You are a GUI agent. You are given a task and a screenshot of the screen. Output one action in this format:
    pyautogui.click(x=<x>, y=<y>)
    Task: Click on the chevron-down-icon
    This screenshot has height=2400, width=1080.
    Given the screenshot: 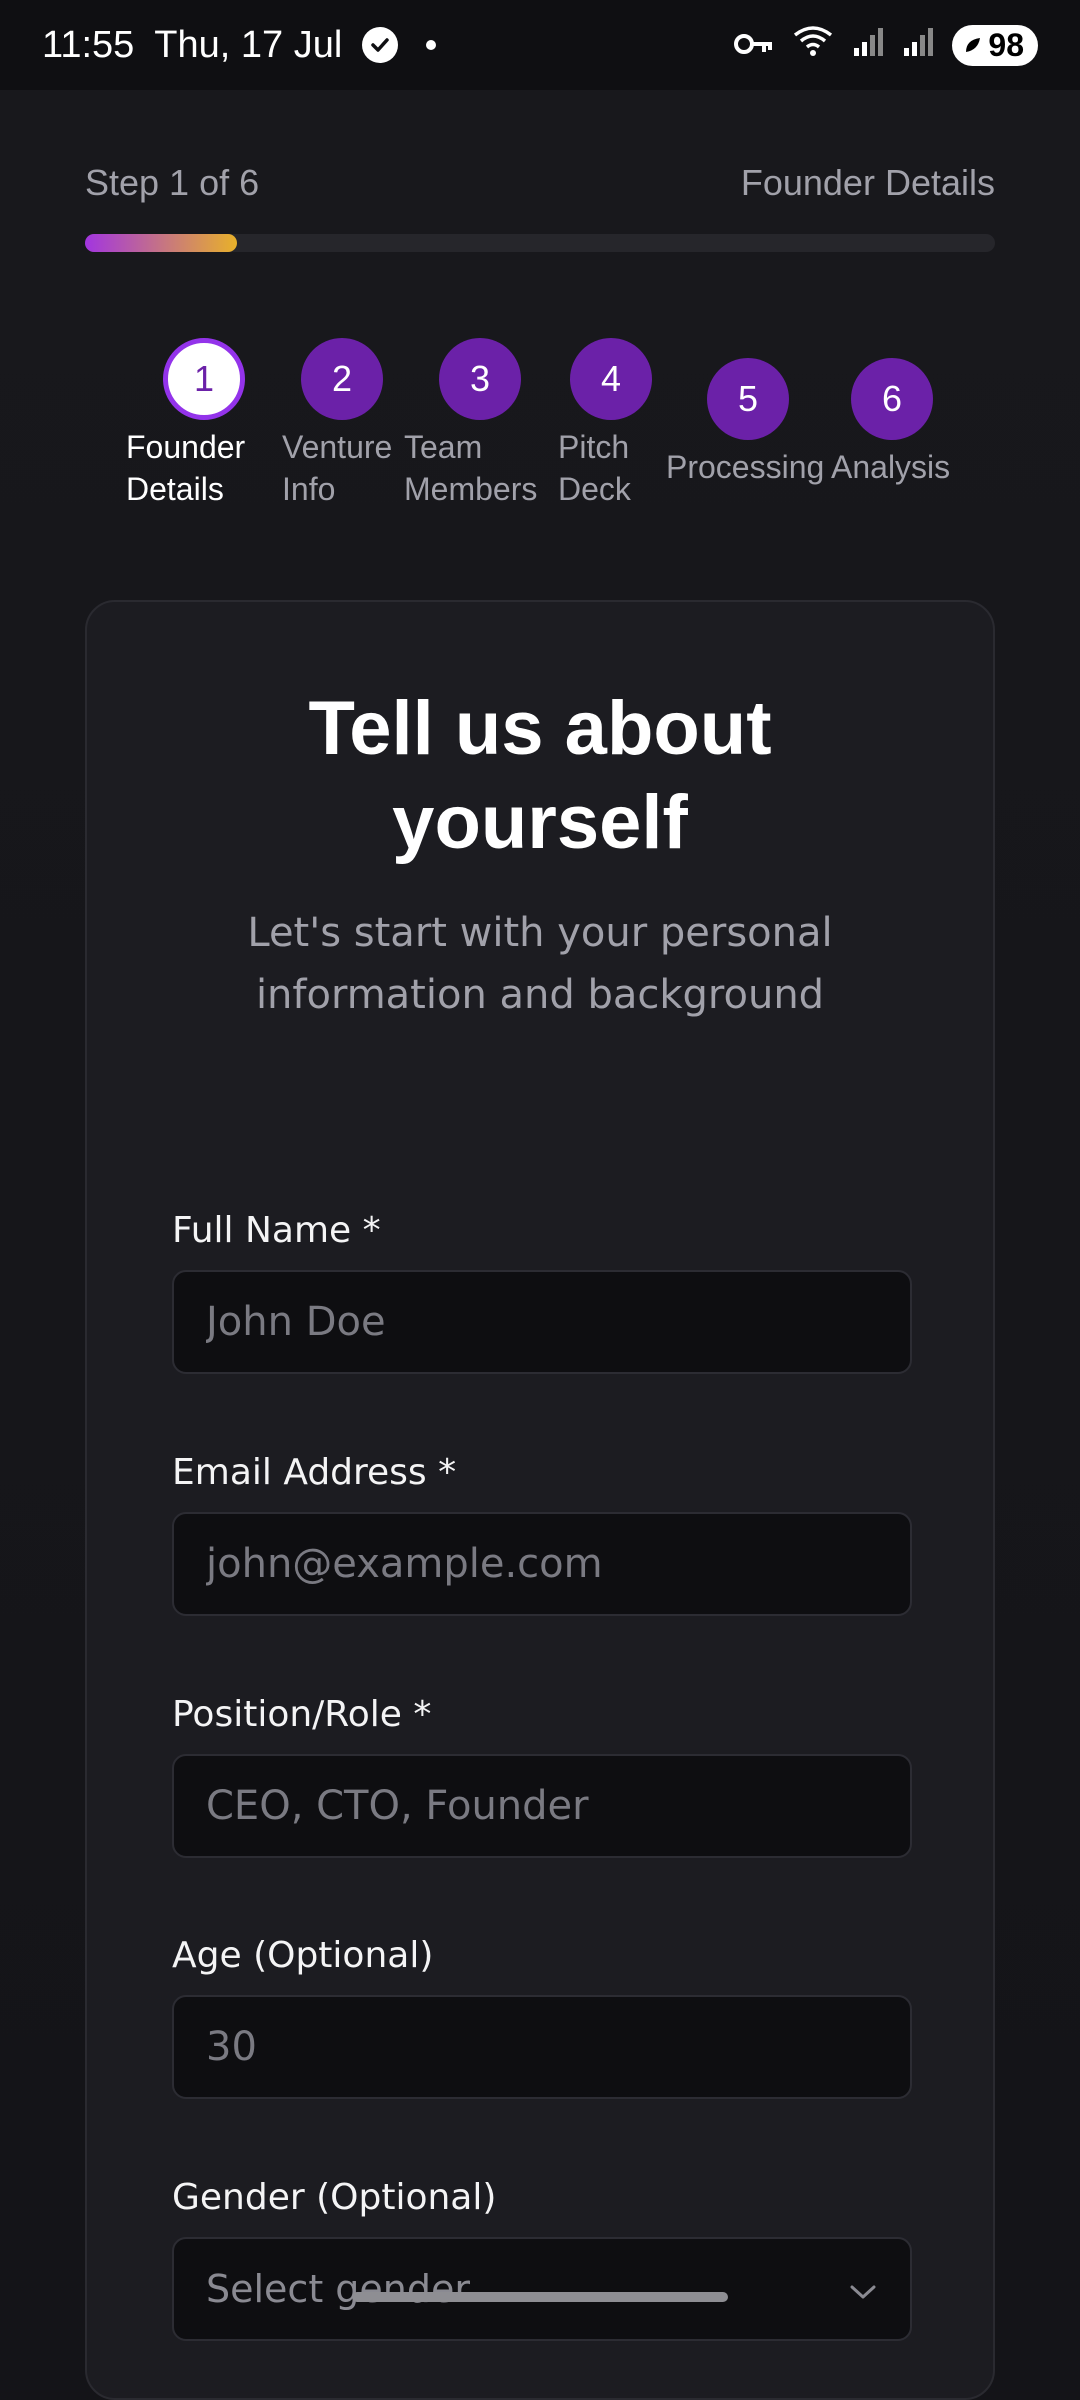 What is the action you would take?
    pyautogui.click(x=863, y=2289)
    